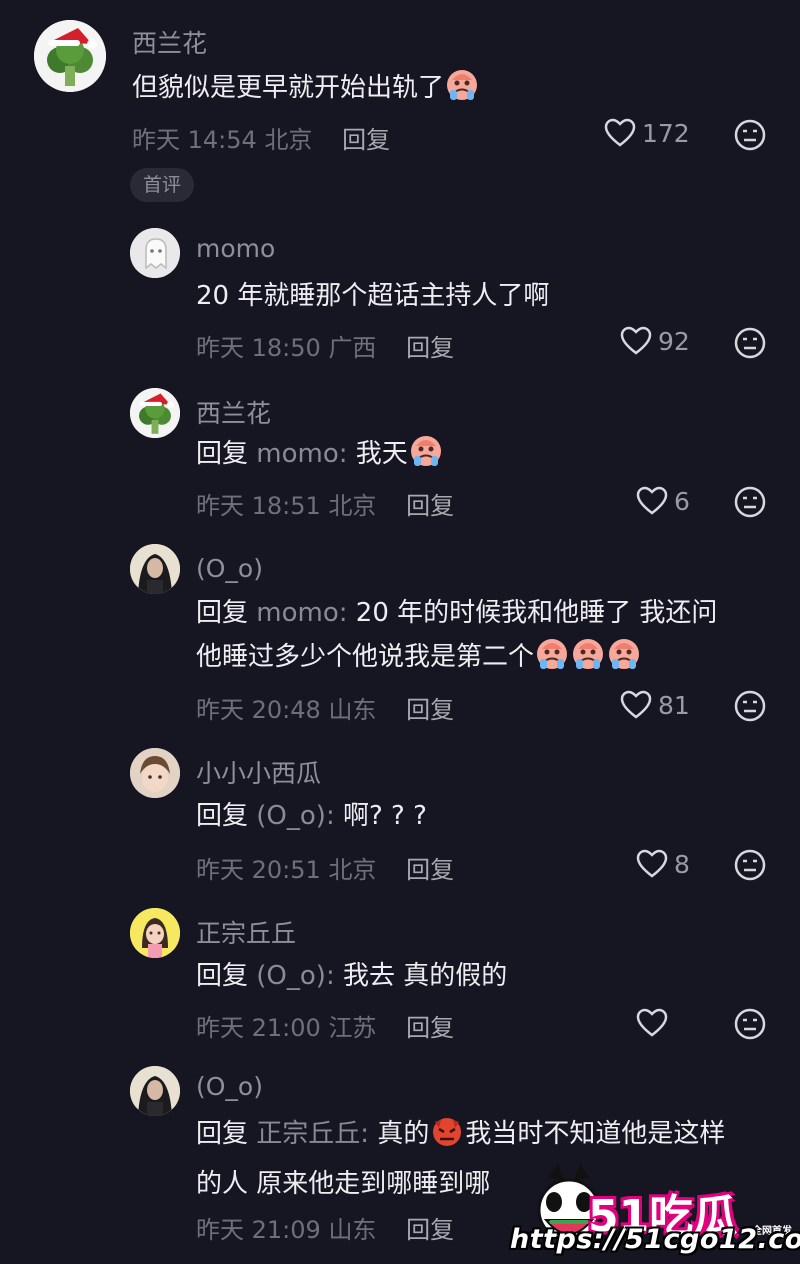  I want to click on comment-text: 回复 (O_o): 啊? ? ?, so click(311, 816).